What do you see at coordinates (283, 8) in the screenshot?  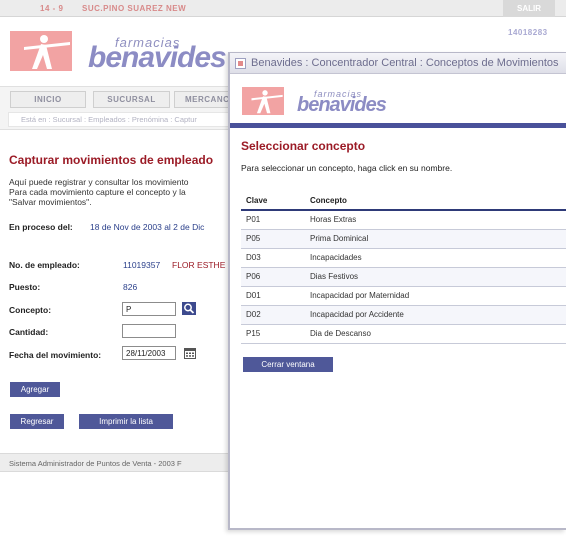 I see `top-bar: 14 - 9 SUC.PINO SUAREZ NEW SALIR` at bounding box center [283, 8].